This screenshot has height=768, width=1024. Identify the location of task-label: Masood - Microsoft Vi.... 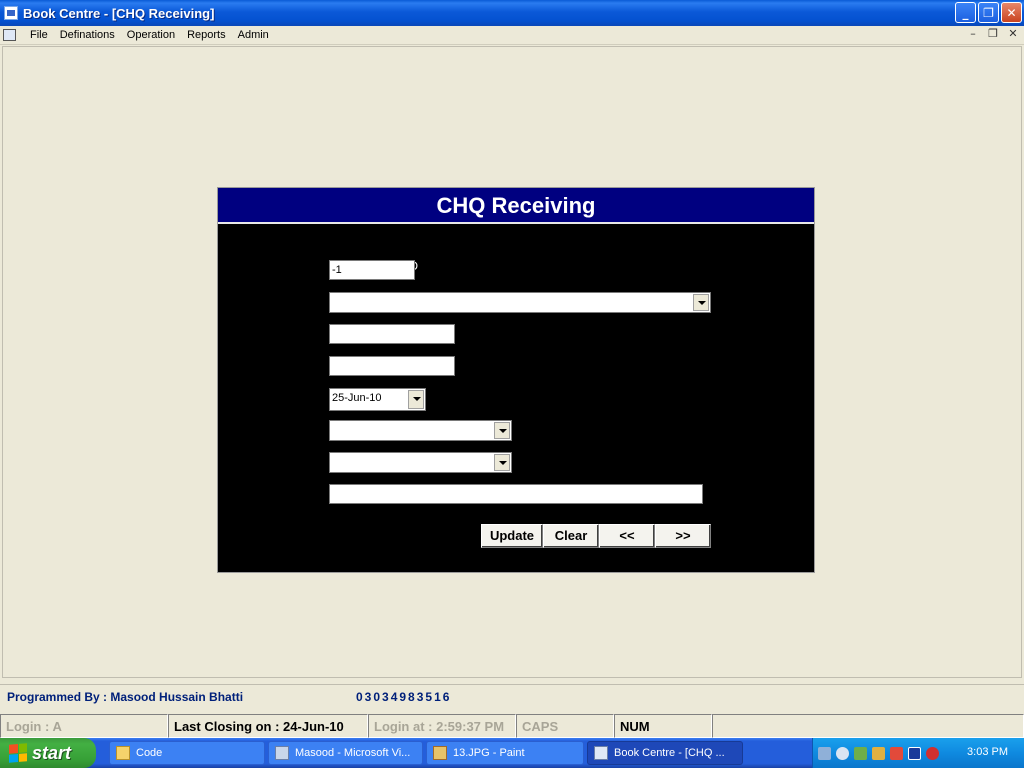
(353, 753).